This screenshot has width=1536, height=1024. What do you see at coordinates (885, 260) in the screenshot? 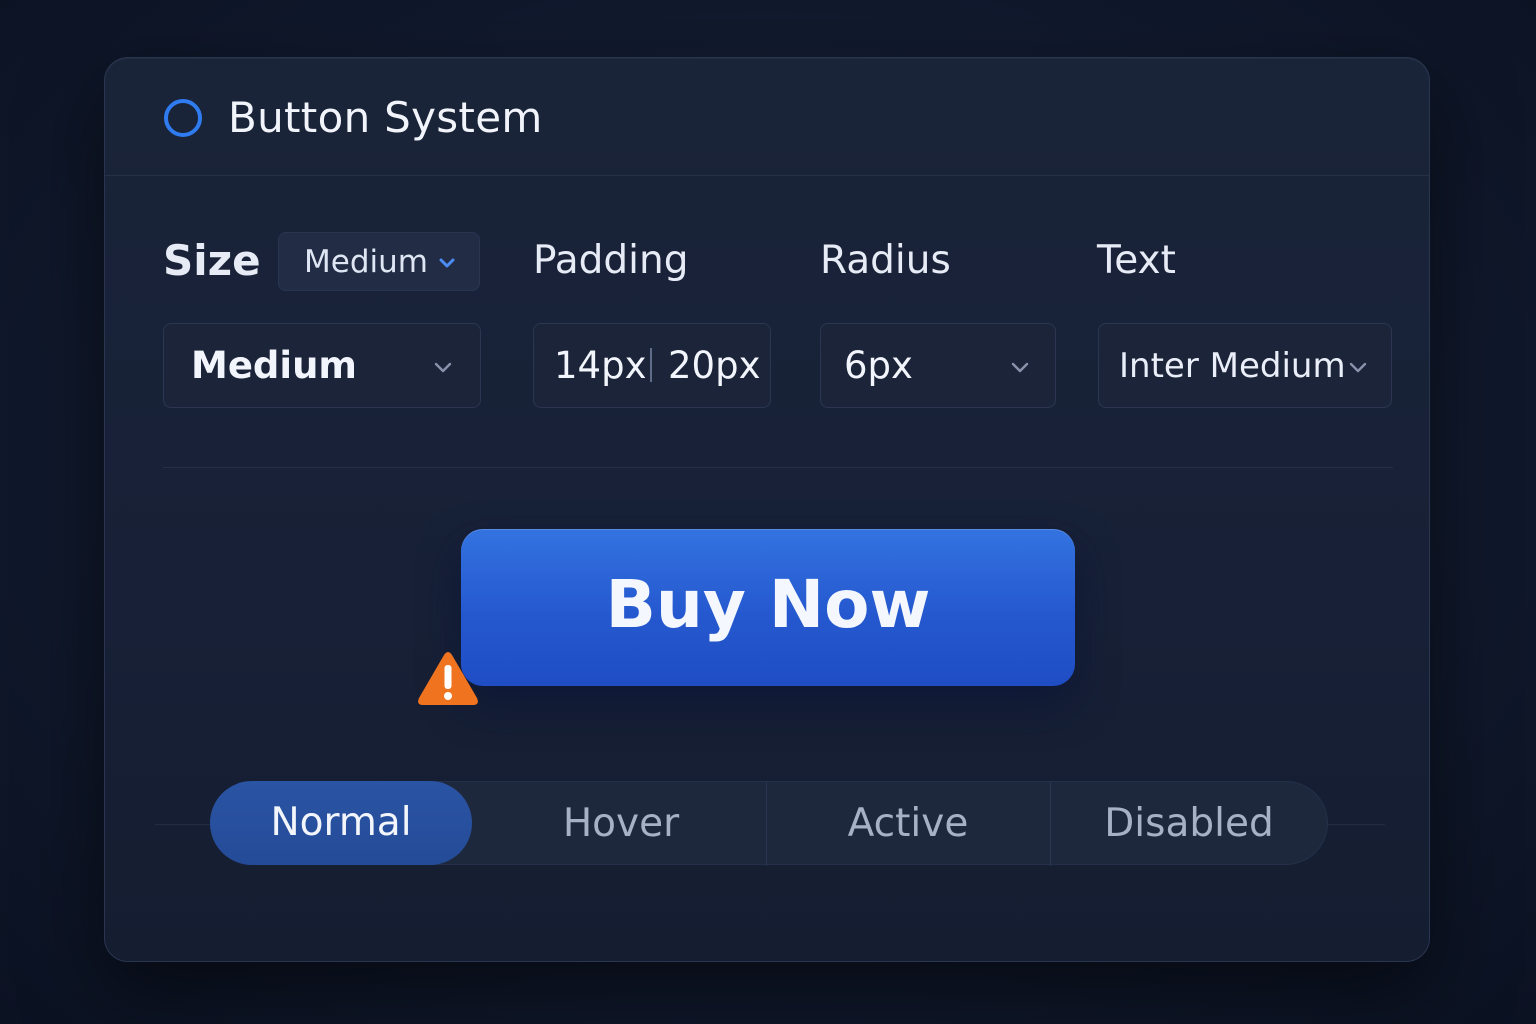
I see `radius-label: Radius` at bounding box center [885, 260].